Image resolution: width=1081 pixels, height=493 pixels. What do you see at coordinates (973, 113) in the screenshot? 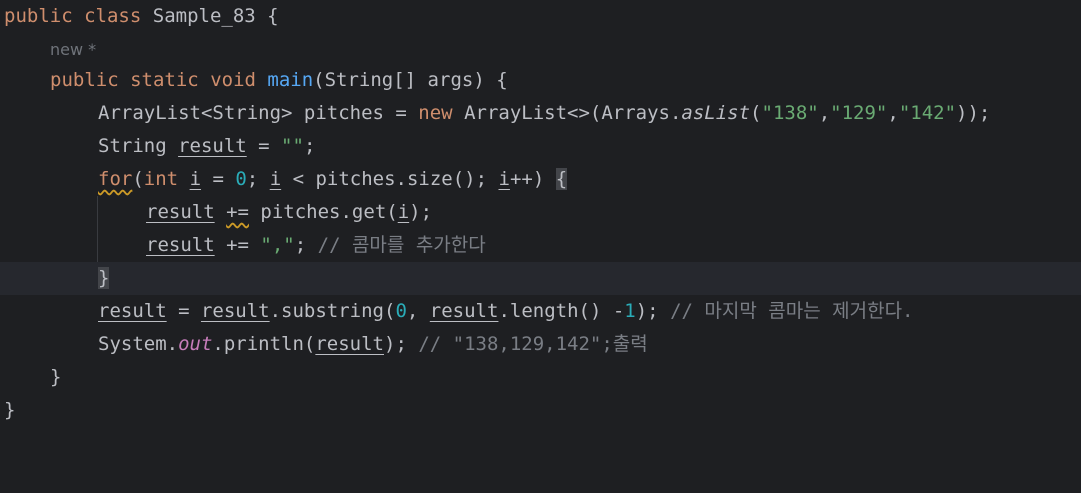
I see `code-text: ));` at bounding box center [973, 113].